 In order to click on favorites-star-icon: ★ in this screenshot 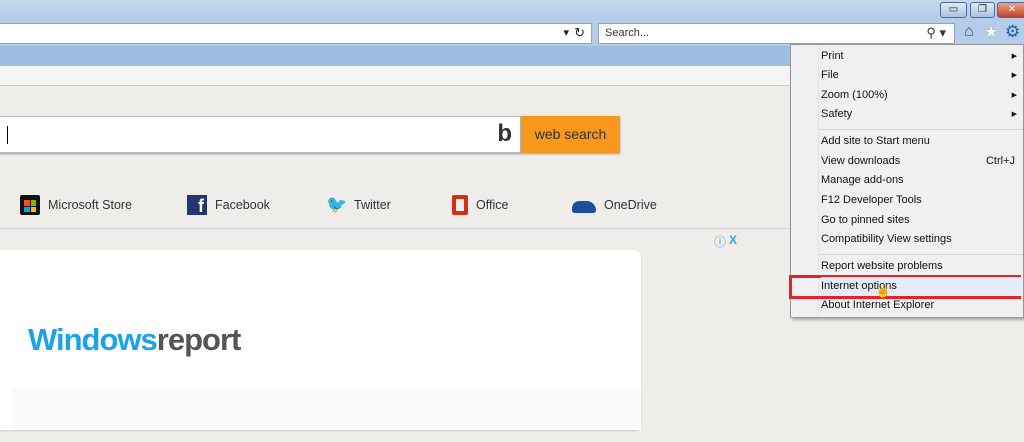, I will do `click(991, 32)`.